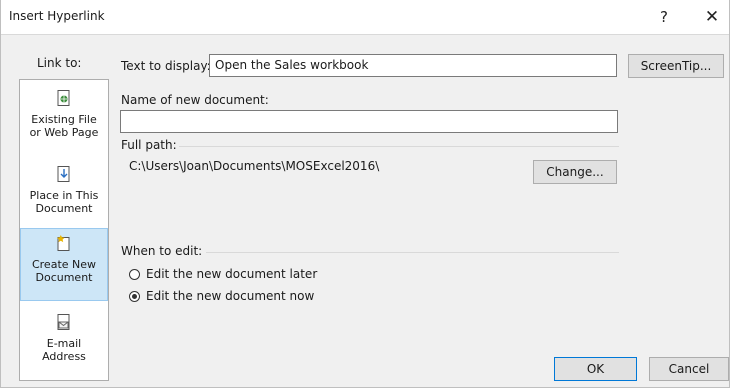  What do you see at coordinates (369, 121) in the screenshot?
I see `new-document-name-input` at bounding box center [369, 121].